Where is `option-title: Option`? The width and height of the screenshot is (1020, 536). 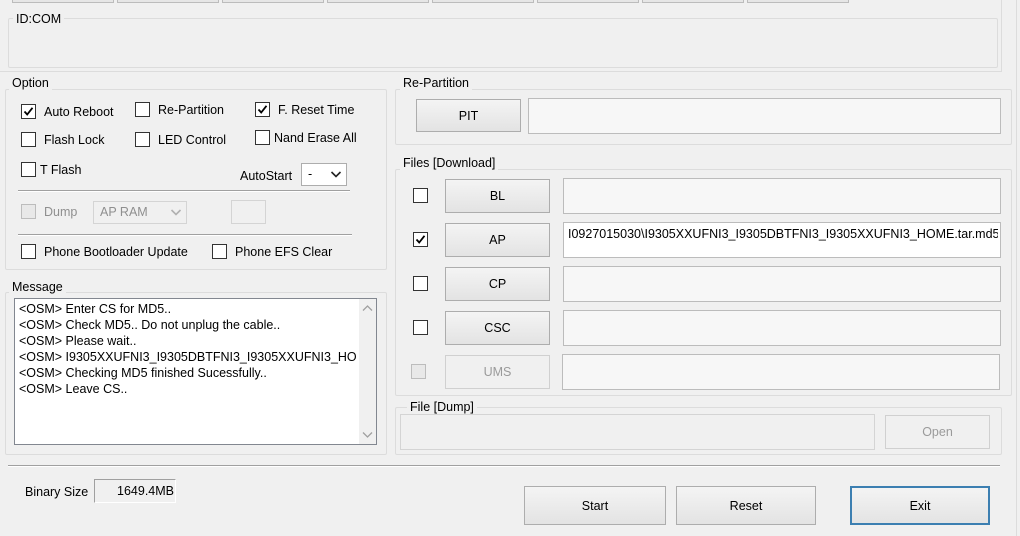 option-title: Option is located at coordinates (30, 83).